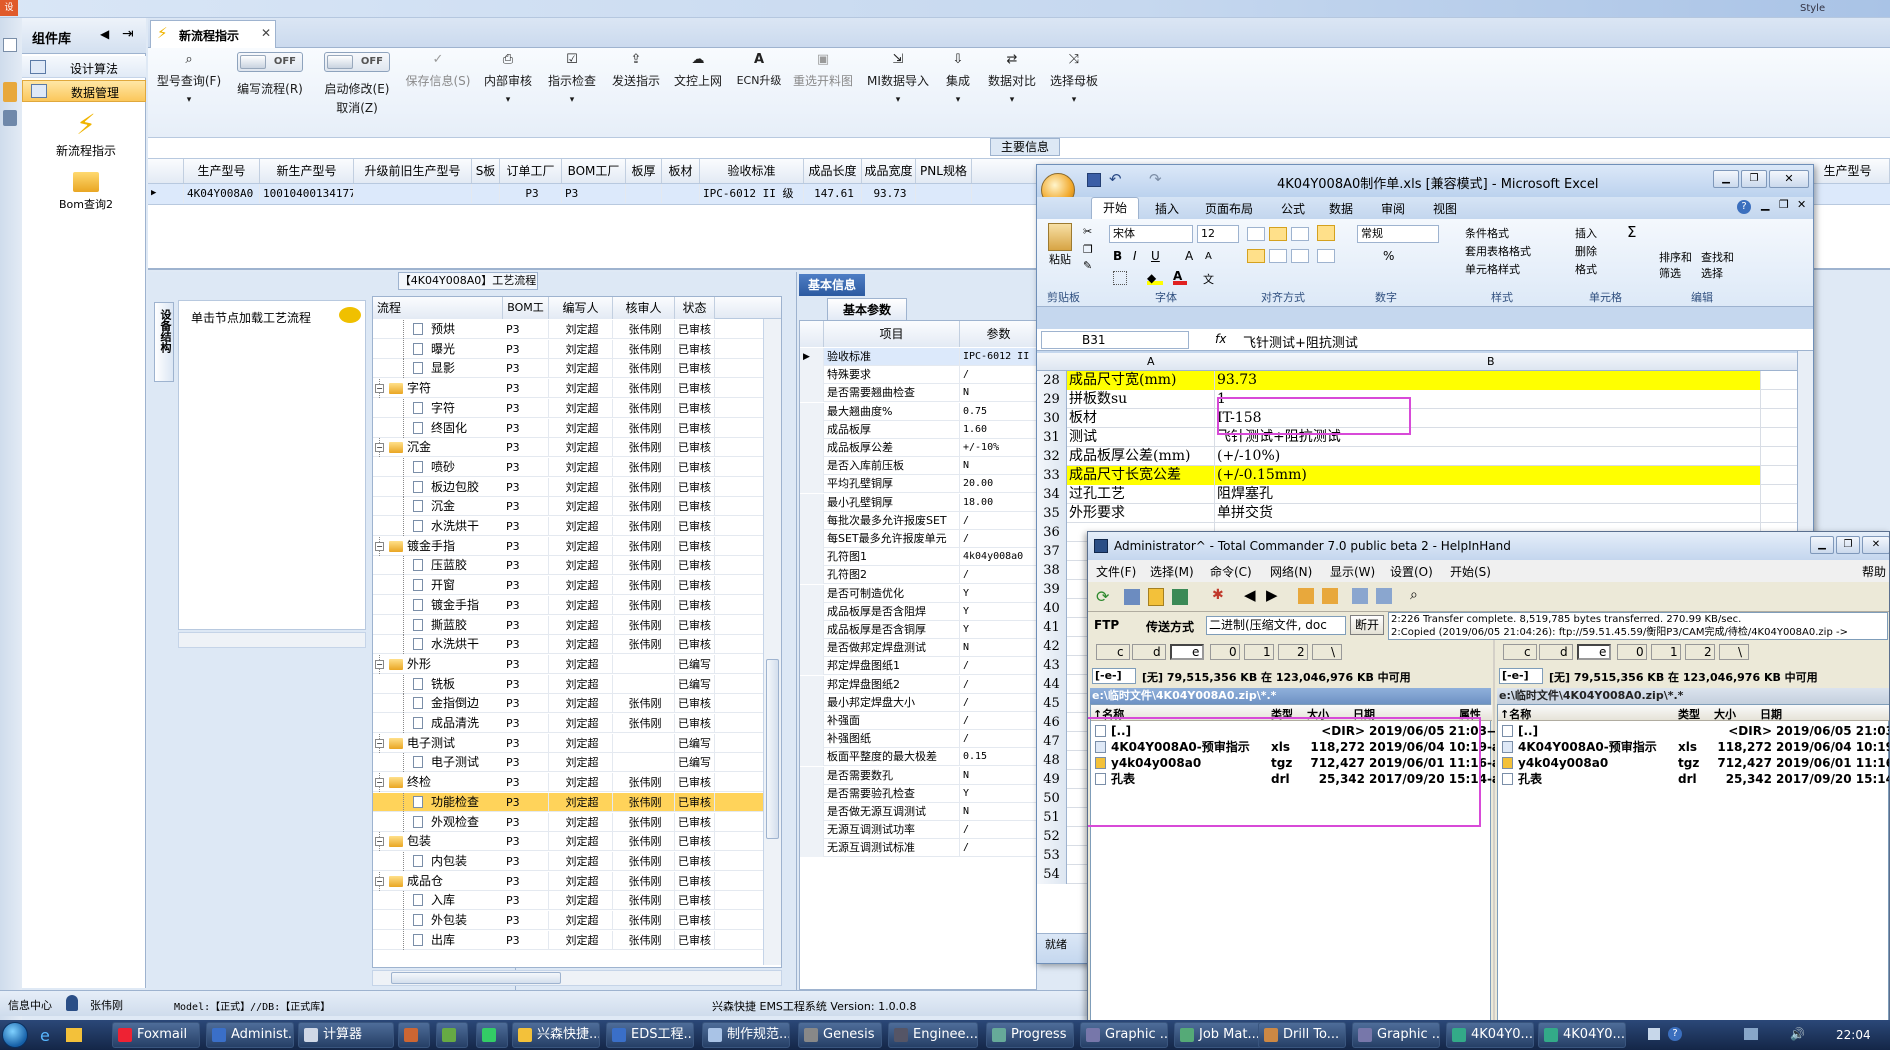 This screenshot has height=1050, width=1890. I want to click on cancel-label: 取消(Z), so click(357, 107).